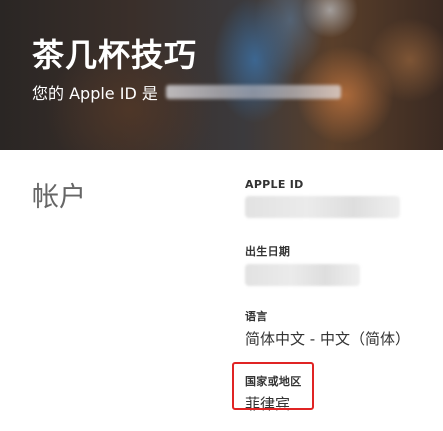 The image size is (443, 431). I want to click on apple-id-field: APPLE ID, so click(322, 198).